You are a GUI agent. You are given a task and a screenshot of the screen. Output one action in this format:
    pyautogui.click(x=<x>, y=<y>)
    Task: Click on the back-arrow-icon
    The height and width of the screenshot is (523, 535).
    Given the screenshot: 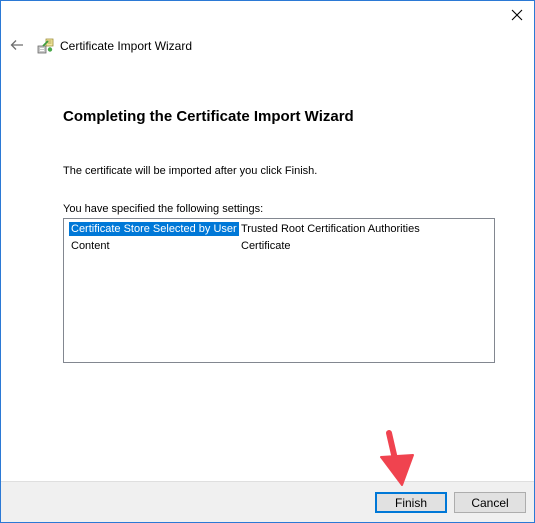 What is the action you would take?
    pyautogui.click(x=16, y=45)
    